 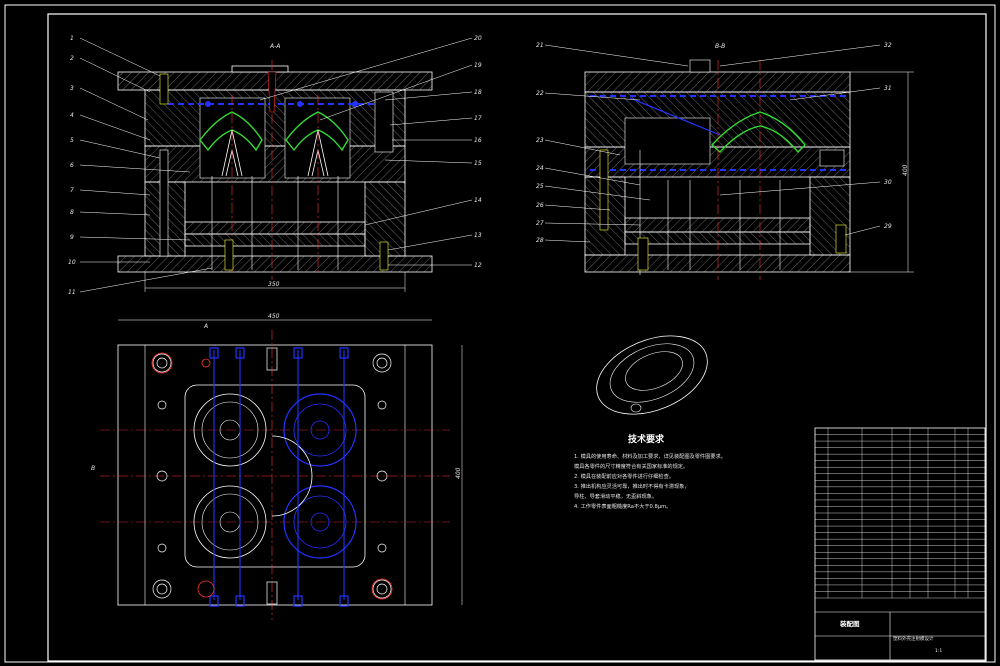 I want to click on callout-label: 31, so click(x=888, y=88).